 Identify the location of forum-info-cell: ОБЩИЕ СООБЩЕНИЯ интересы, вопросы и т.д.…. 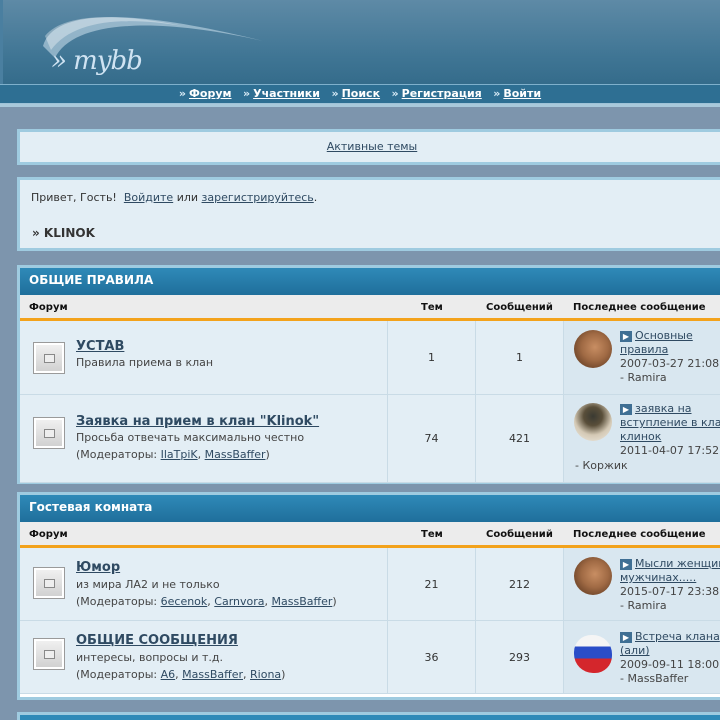
(204, 657).